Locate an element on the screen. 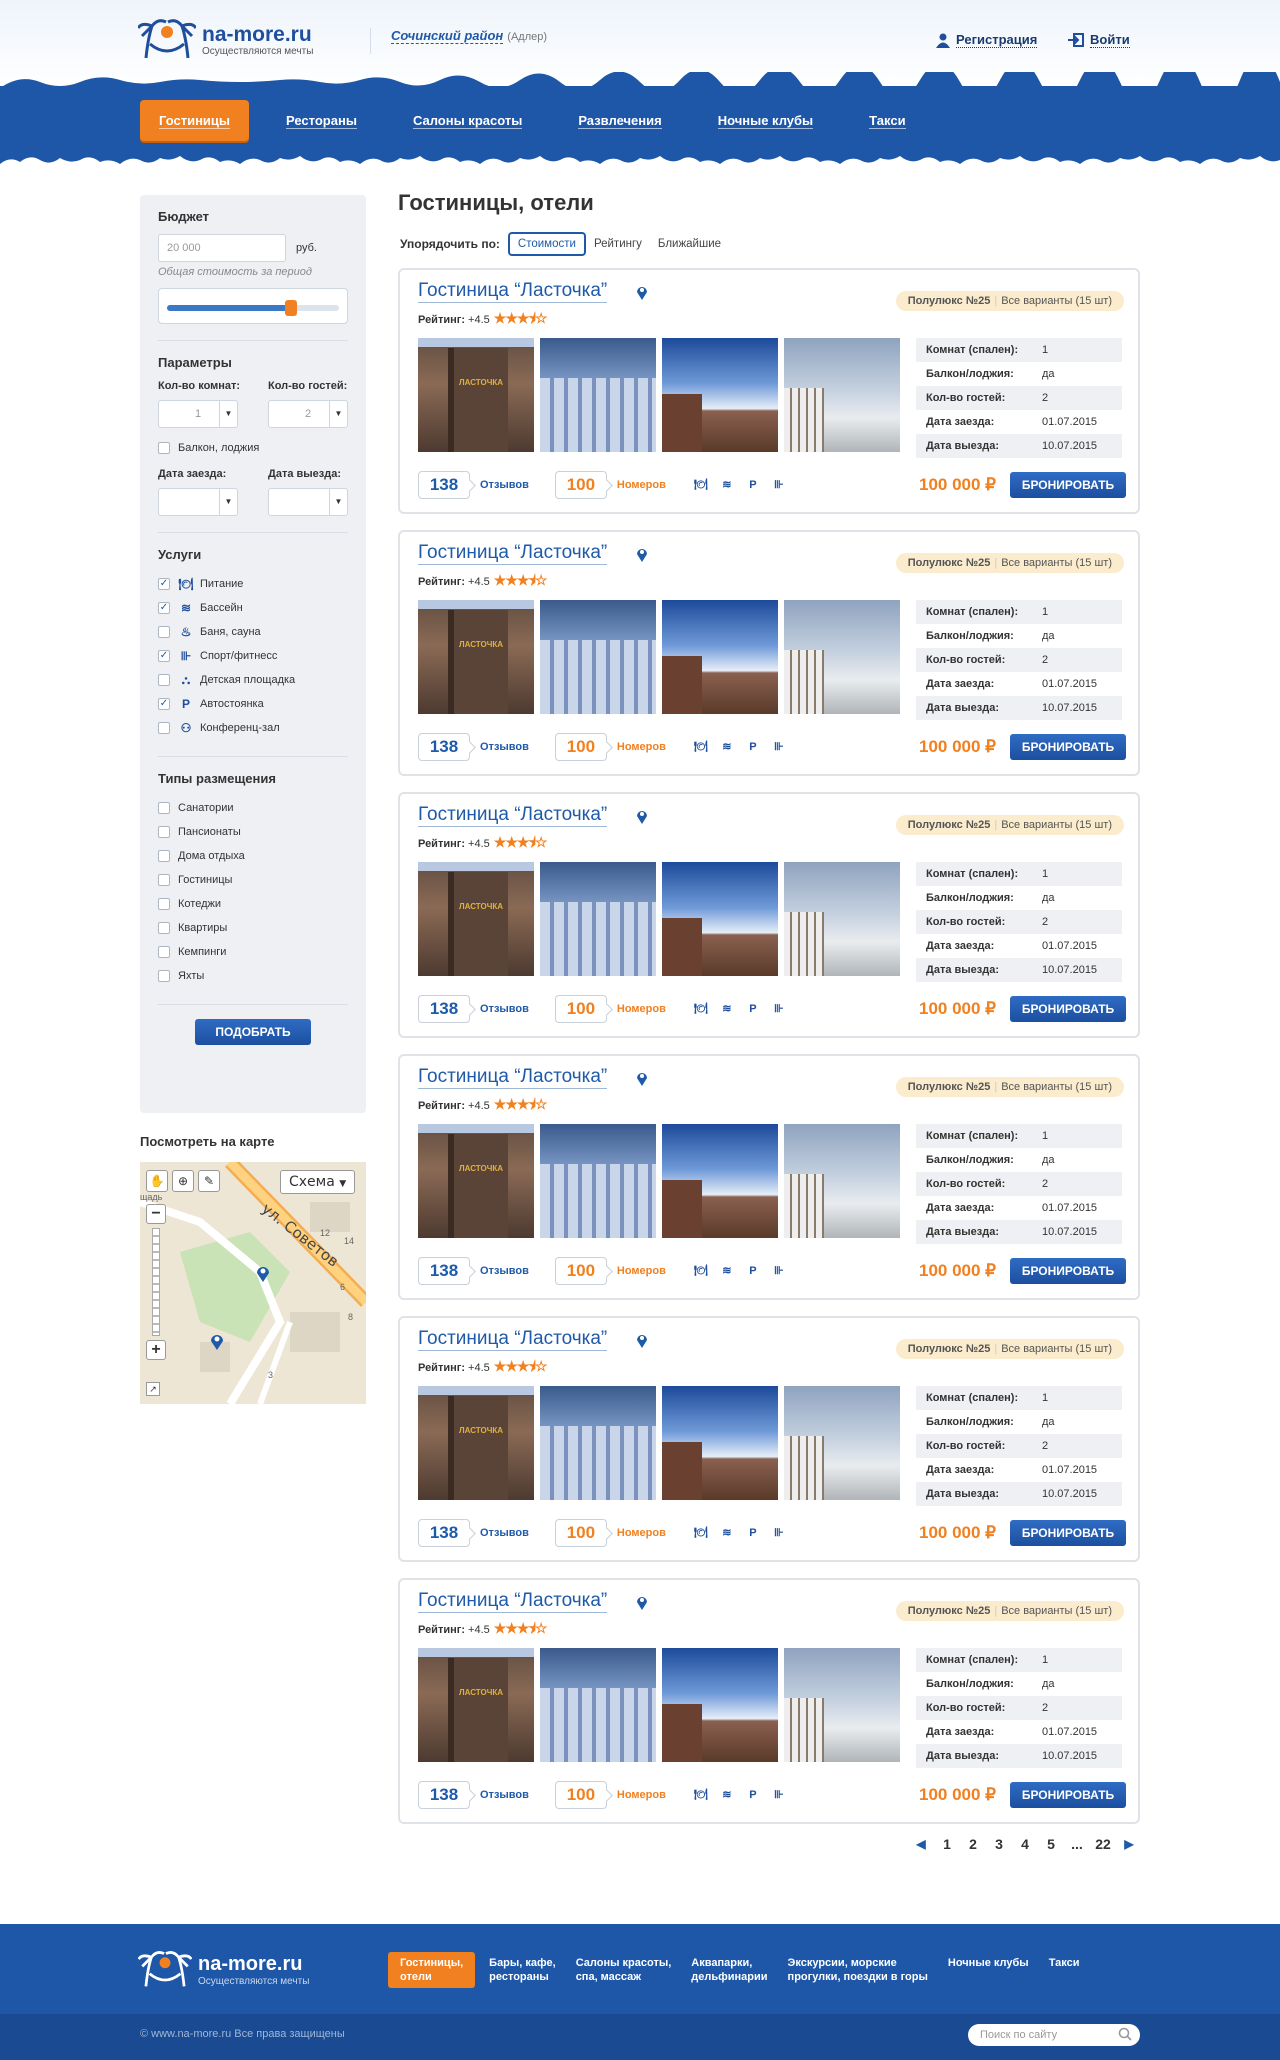 This screenshot has width=1280, height=2060. balcony-checkbox: Балкон, лоджия is located at coordinates (253, 448).